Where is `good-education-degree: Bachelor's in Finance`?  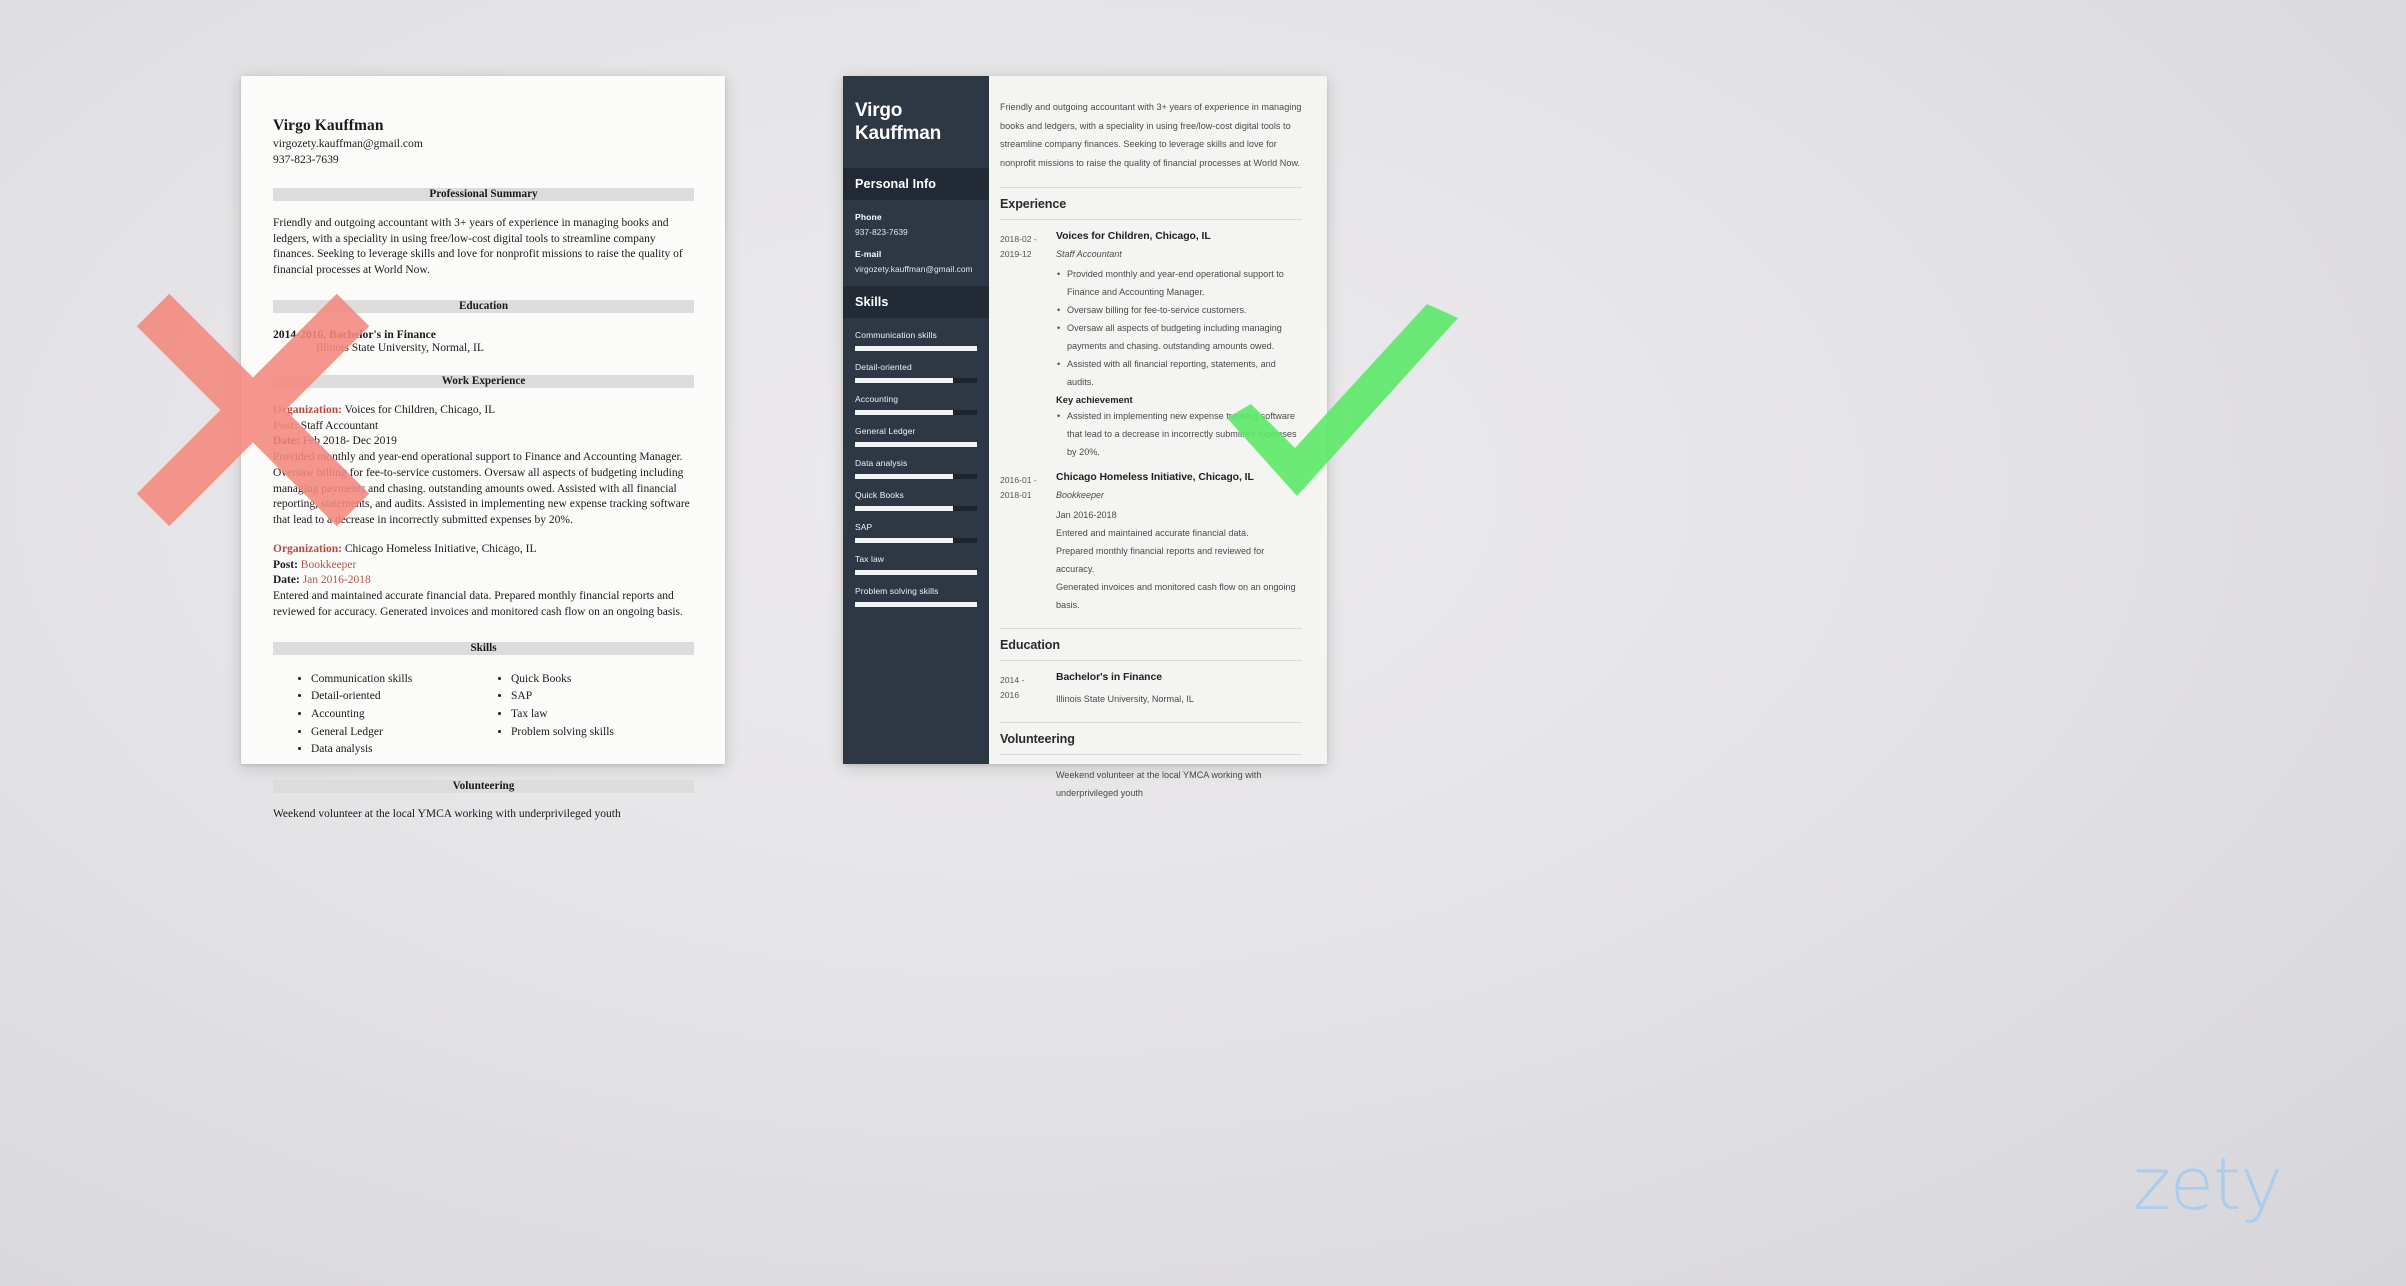 good-education-degree: Bachelor's in Finance is located at coordinates (1109, 677).